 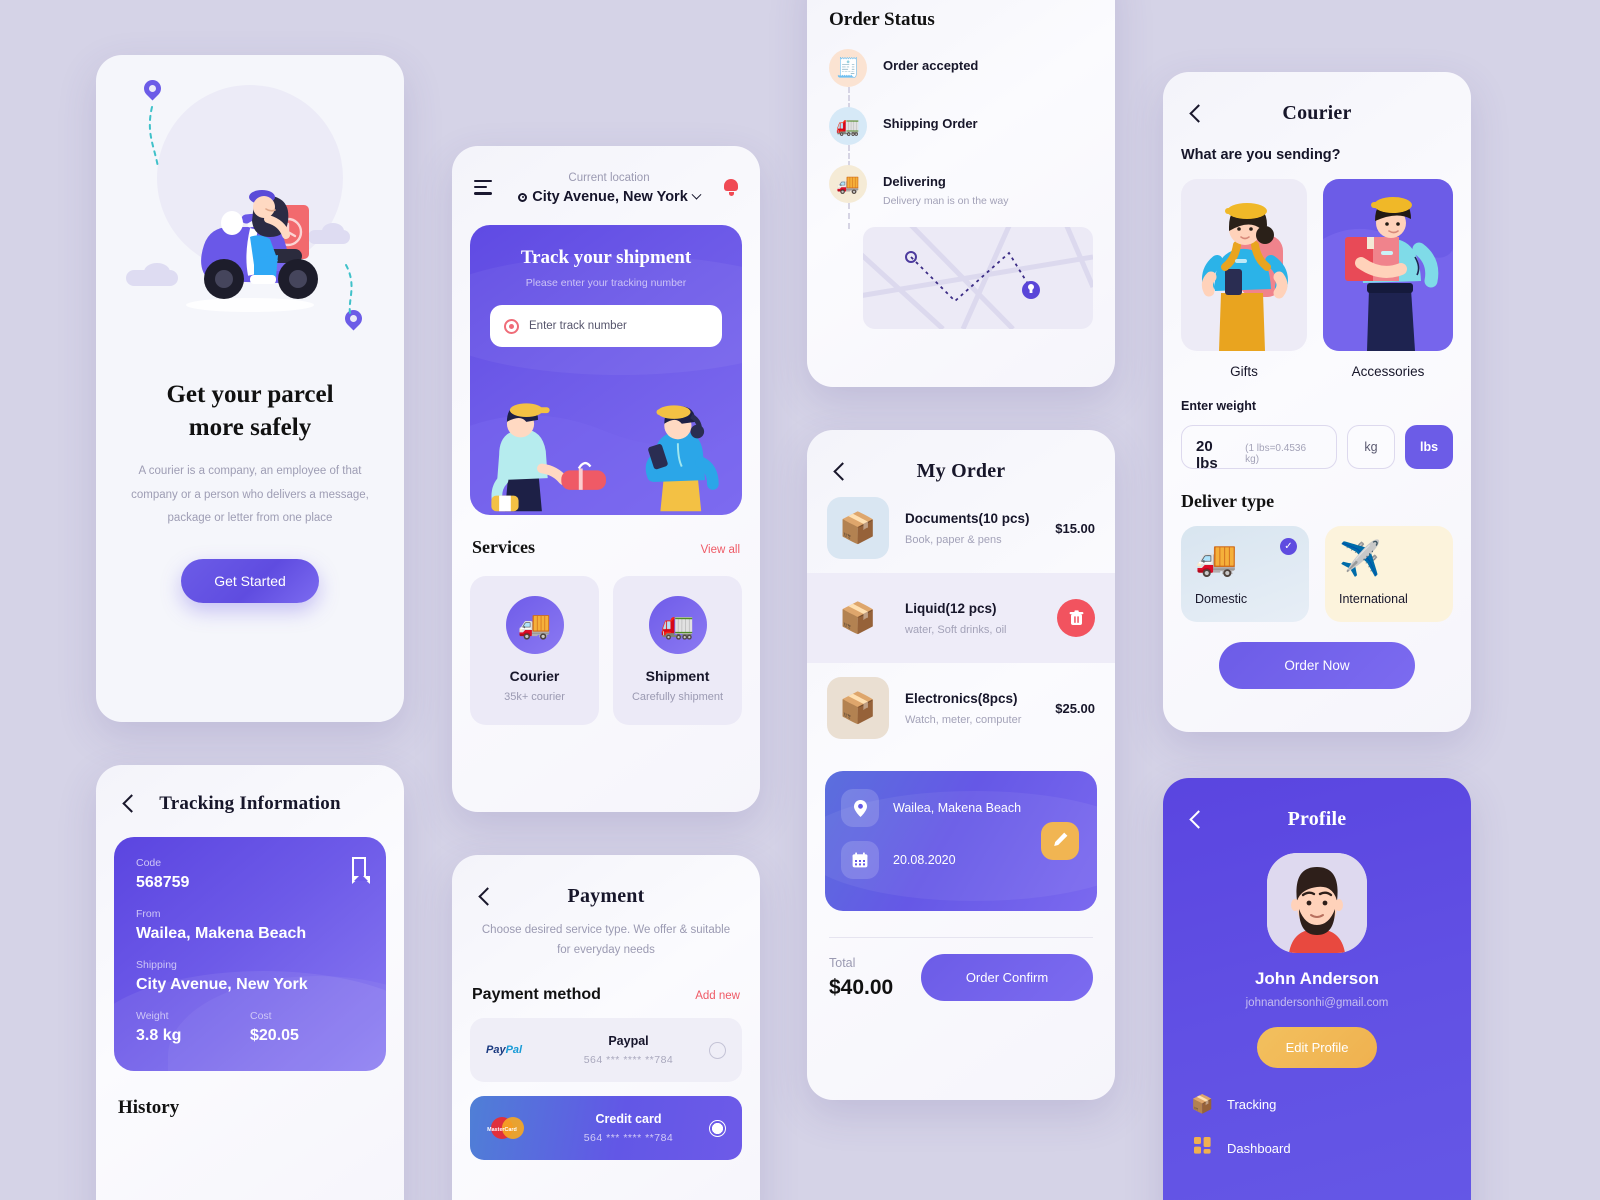 What do you see at coordinates (720, 550) in the screenshot?
I see `view-all-link: View all` at bounding box center [720, 550].